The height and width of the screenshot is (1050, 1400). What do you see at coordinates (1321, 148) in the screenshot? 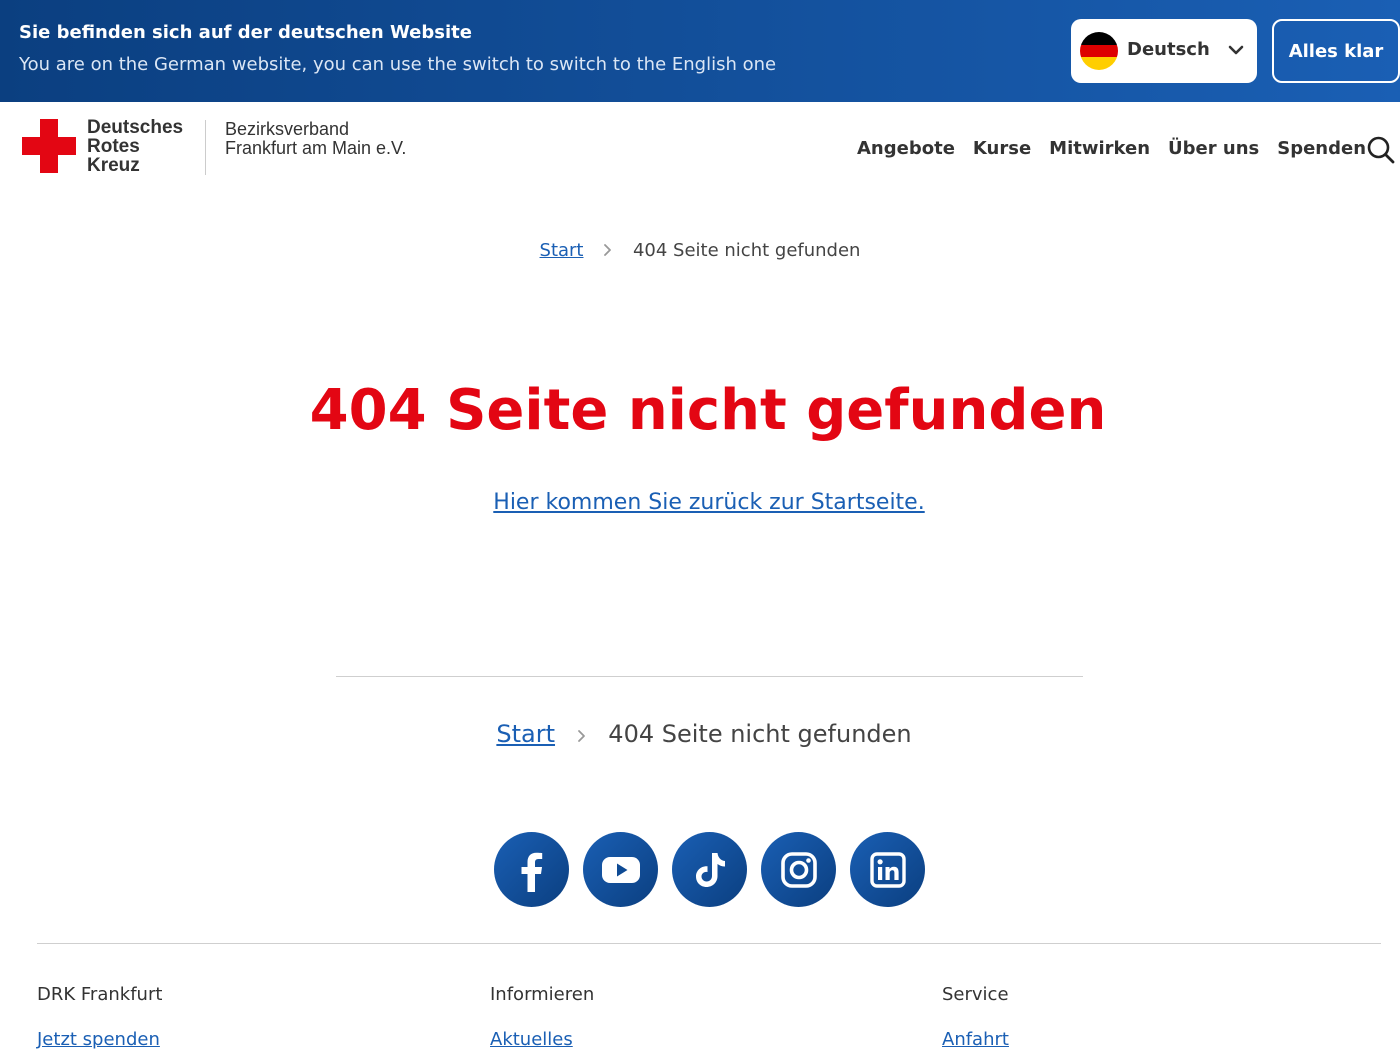
I see `nav-item-spenden: Spenden` at bounding box center [1321, 148].